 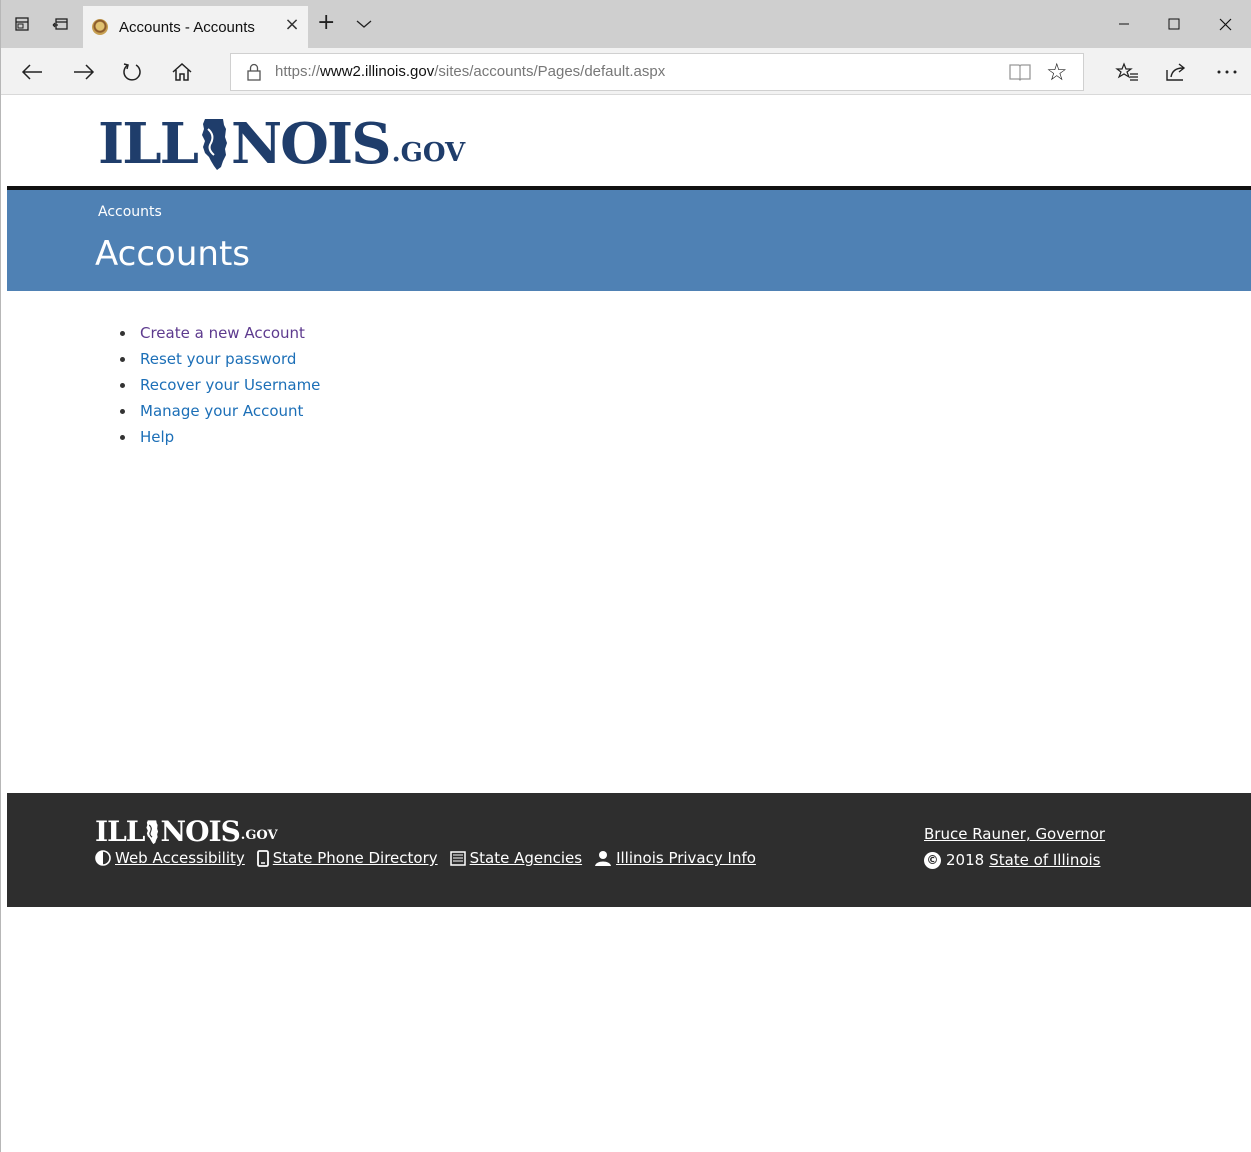 I want to click on state-of-illinois-link: State of Illinois, so click(x=1044, y=860).